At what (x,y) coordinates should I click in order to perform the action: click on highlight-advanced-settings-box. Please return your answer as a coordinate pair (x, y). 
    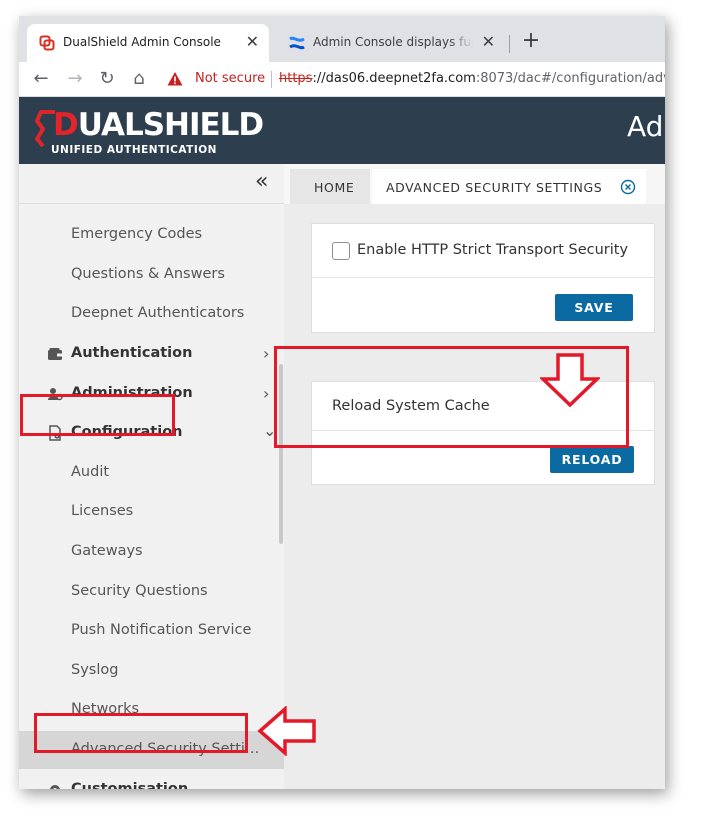
    Looking at the image, I should click on (141, 733).